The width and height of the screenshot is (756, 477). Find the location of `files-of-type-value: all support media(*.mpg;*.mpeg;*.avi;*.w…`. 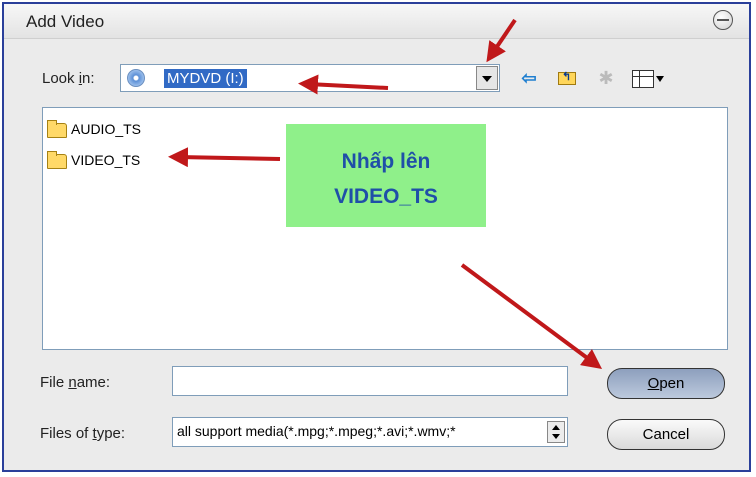

files-of-type-value: all support media(*.mpg;*.mpeg;*.avi;*.w… is located at coordinates (316, 431).